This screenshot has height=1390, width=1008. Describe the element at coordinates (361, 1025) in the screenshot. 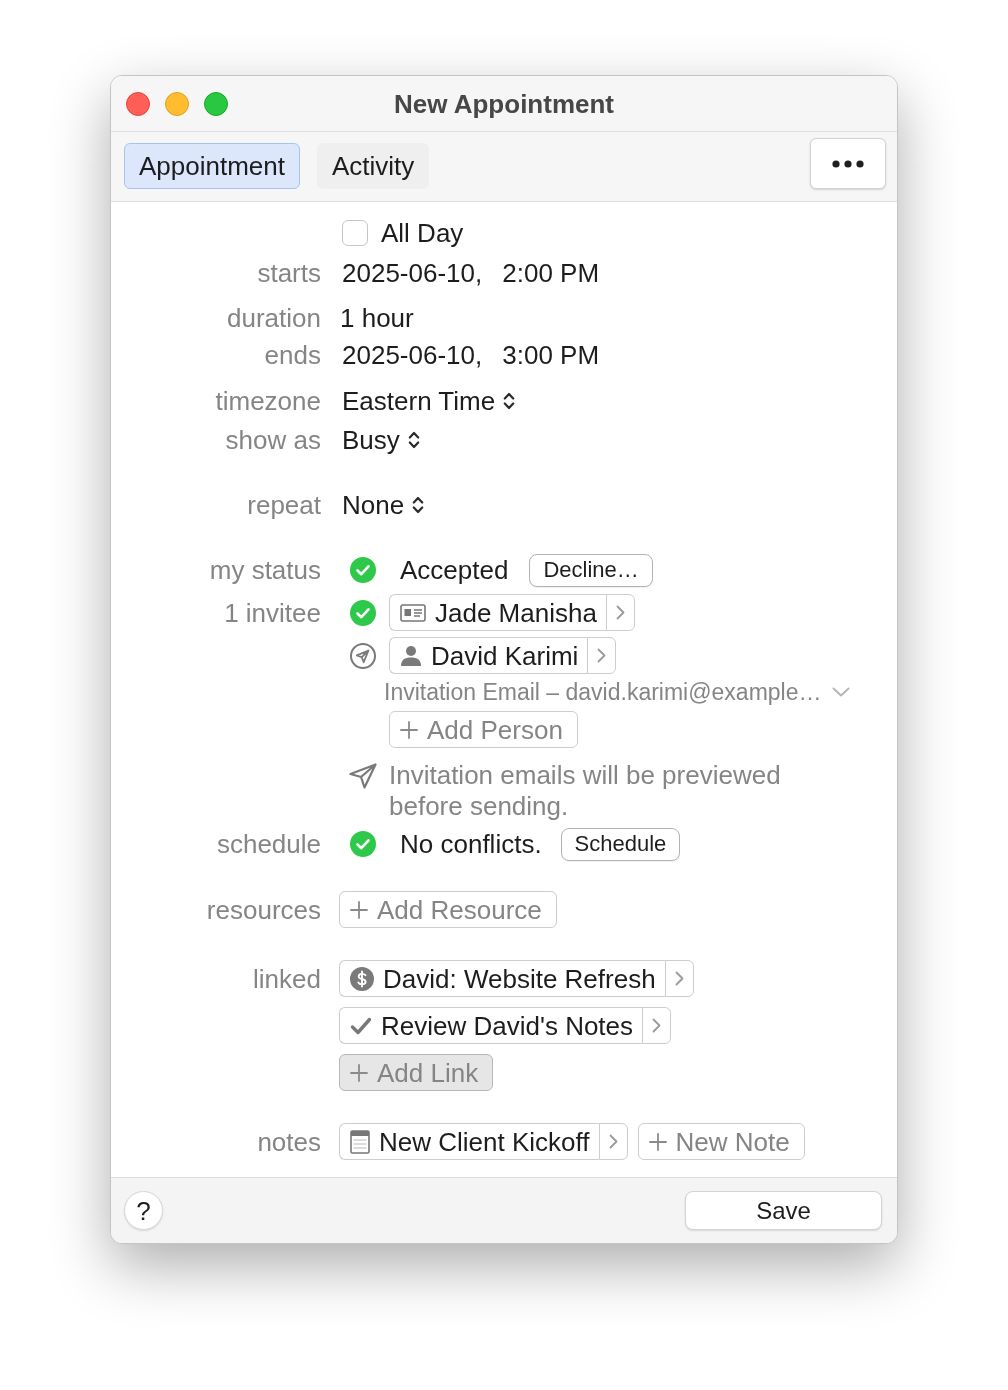

I see `checkmark-icon` at that location.